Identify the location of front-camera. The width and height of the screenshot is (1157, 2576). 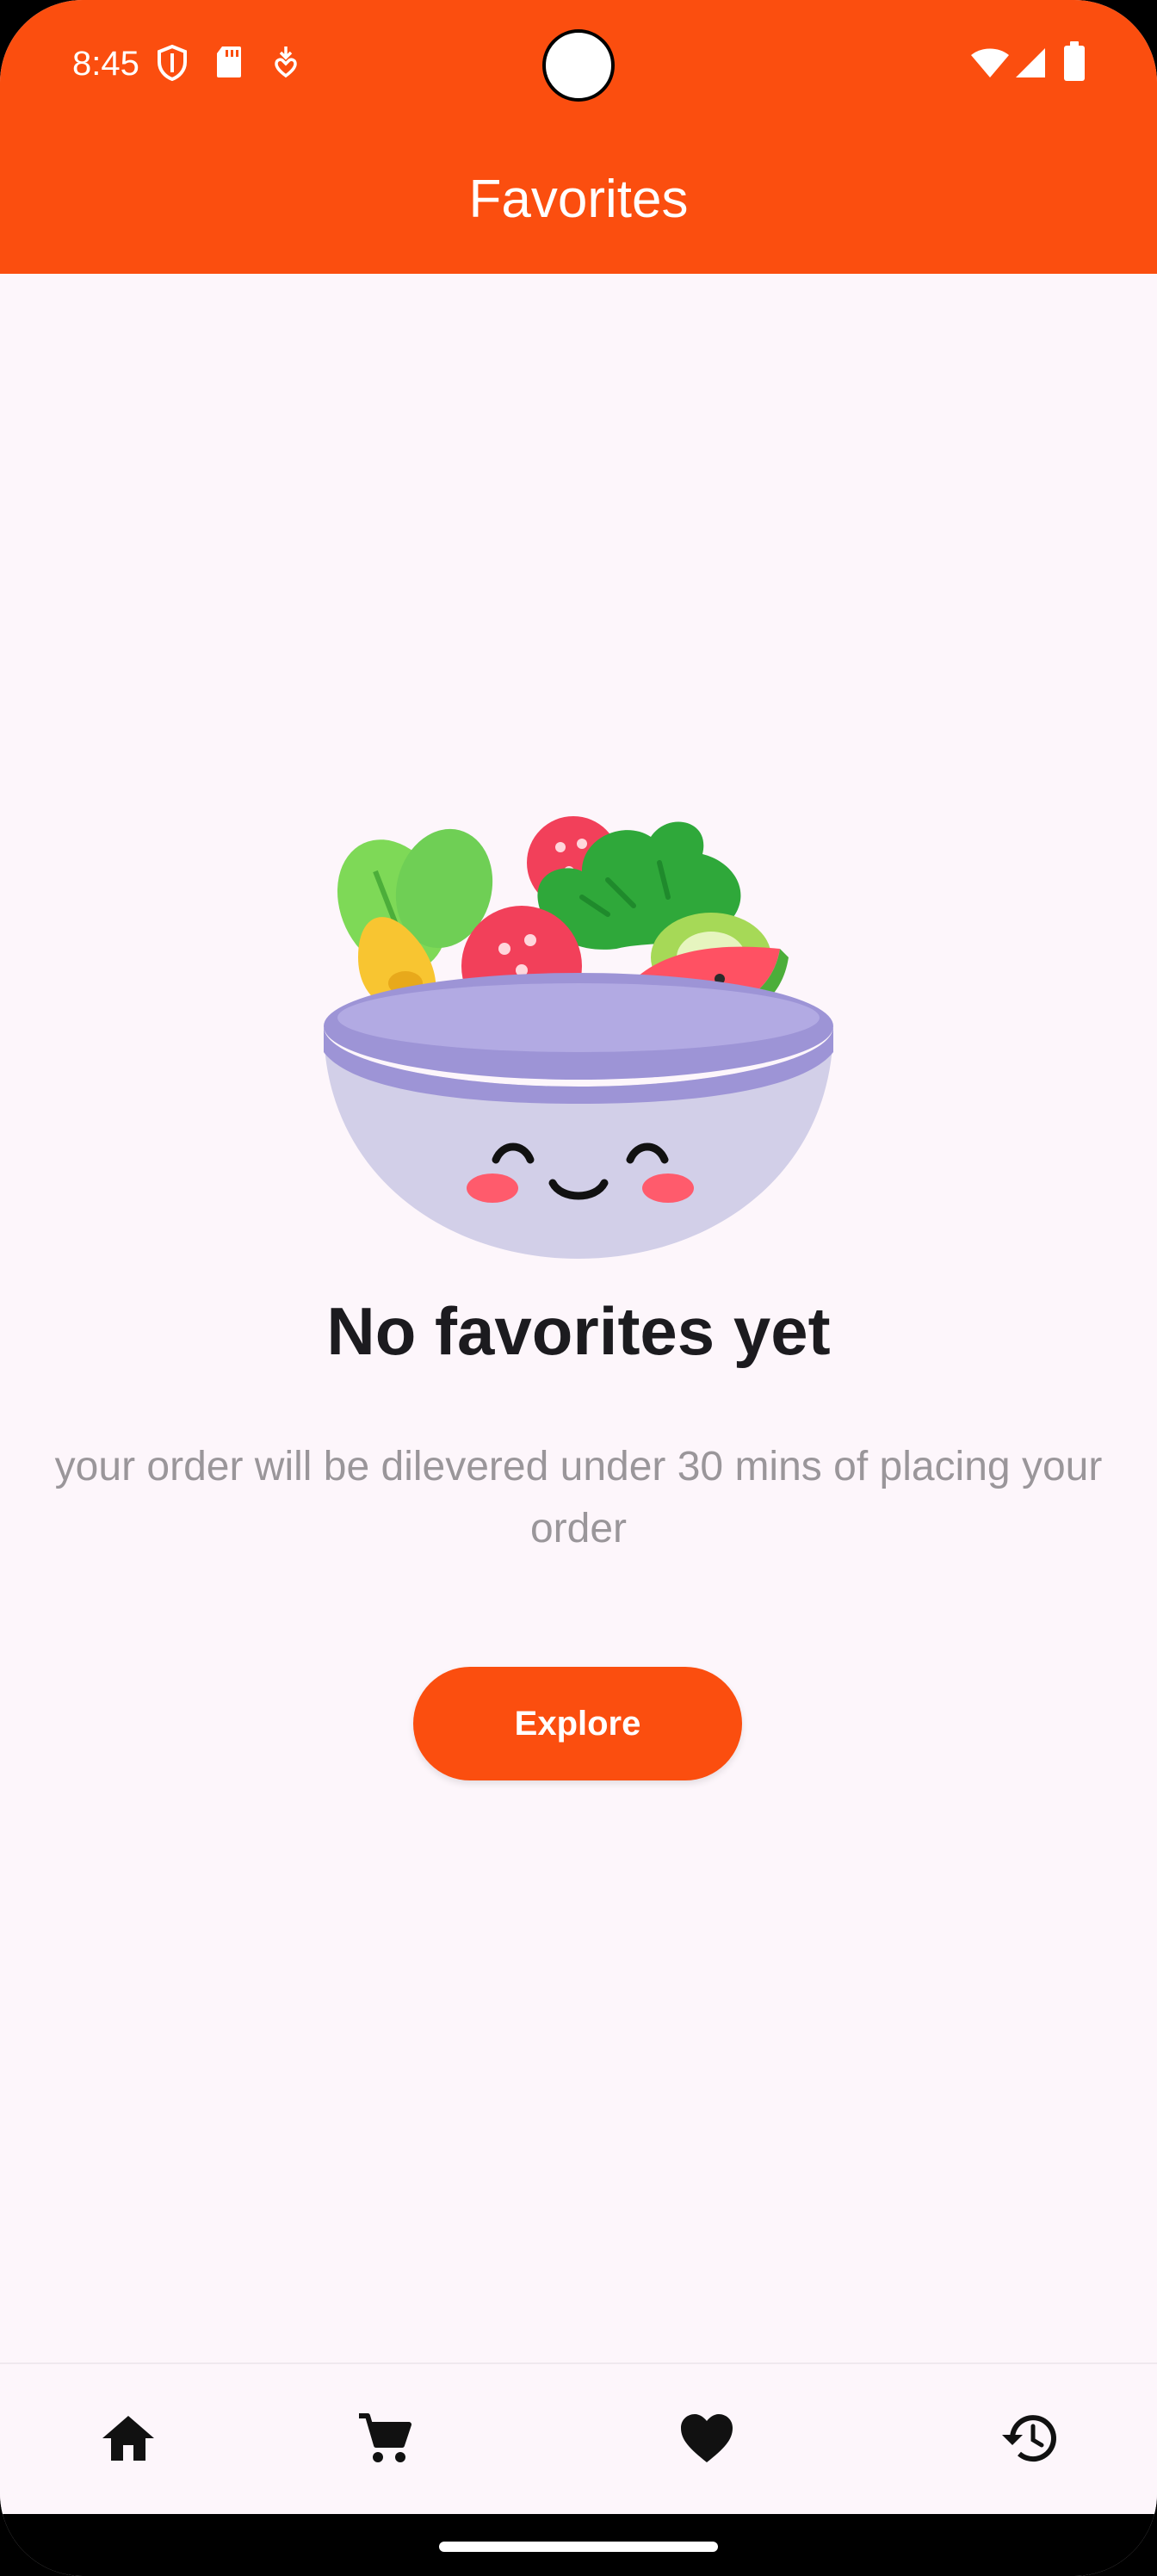
(579, 65).